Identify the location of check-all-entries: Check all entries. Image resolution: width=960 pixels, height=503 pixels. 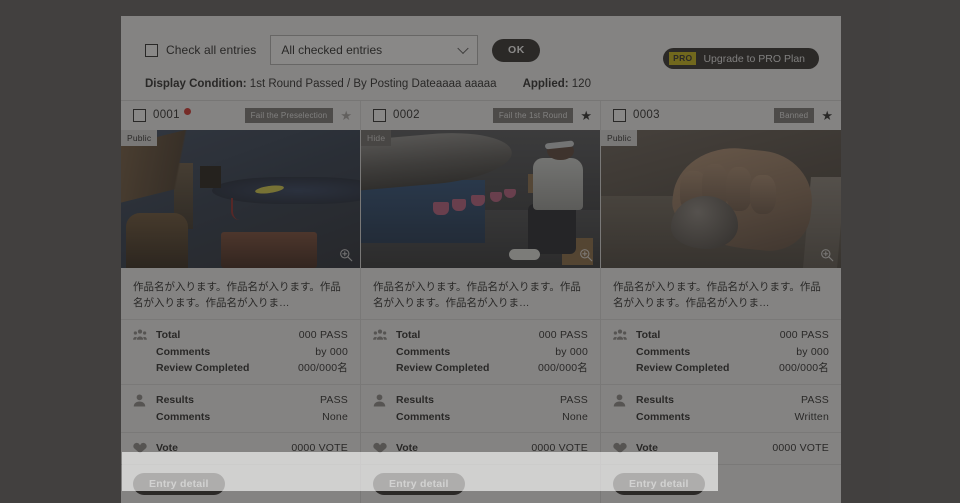
(200, 50).